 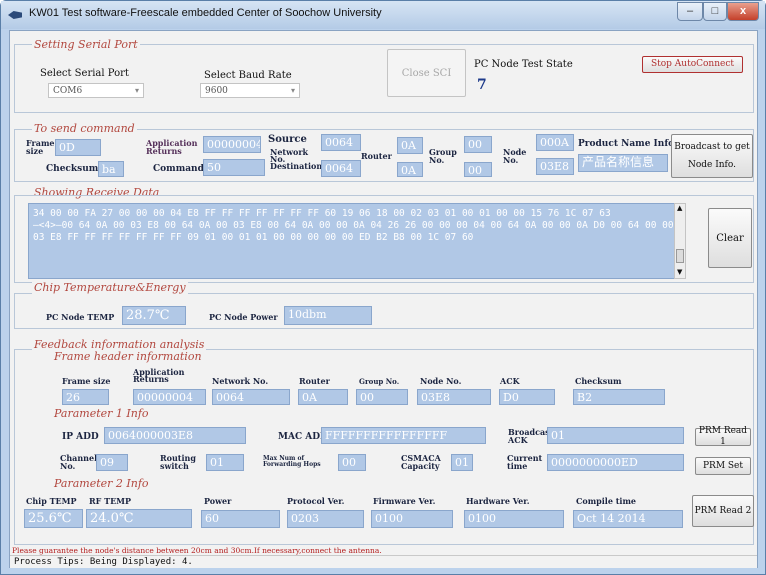 What do you see at coordinates (498, 501) in the screenshot?
I see `hardware-ver-label: Hardware Ver.` at bounding box center [498, 501].